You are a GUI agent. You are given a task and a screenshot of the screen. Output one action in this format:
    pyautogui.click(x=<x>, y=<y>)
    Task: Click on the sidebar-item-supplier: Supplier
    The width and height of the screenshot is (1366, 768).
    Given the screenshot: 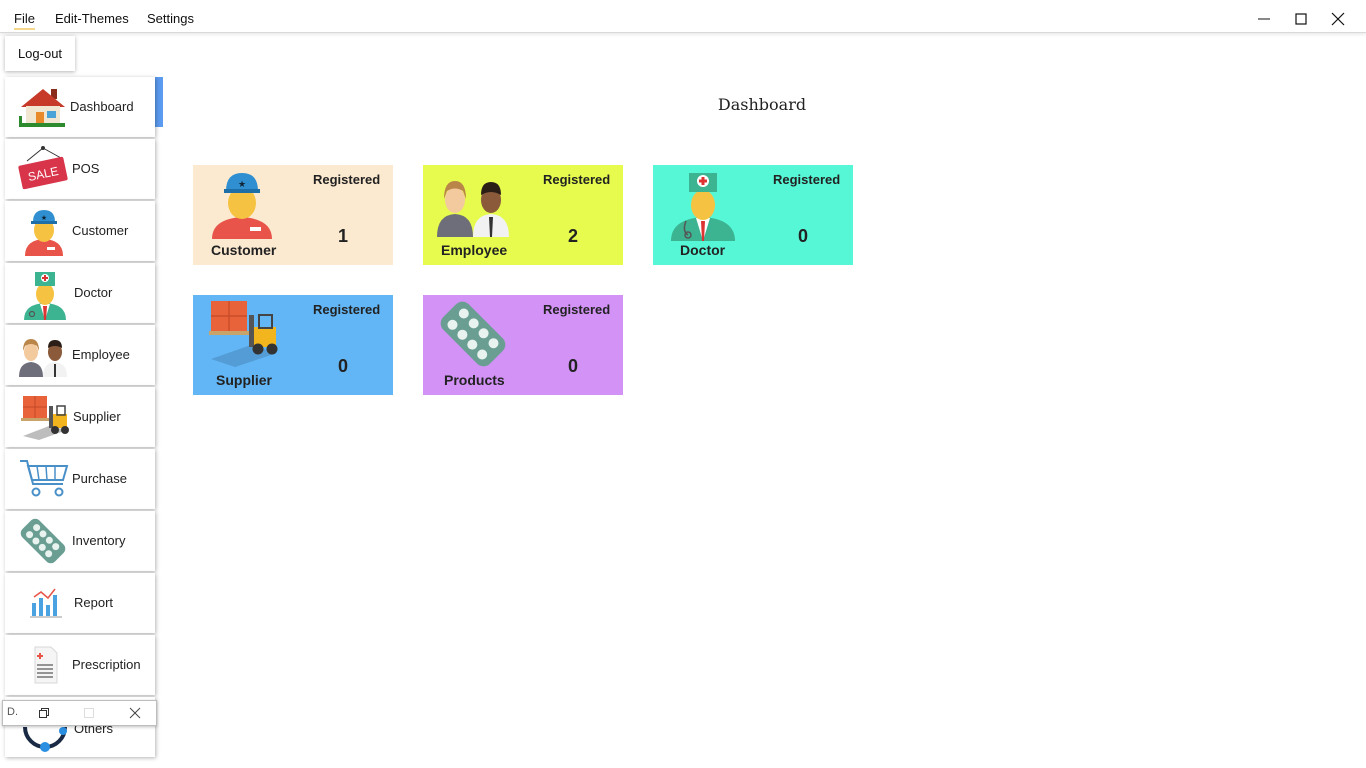 What is the action you would take?
    pyautogui.click(x=80, y=417)
    